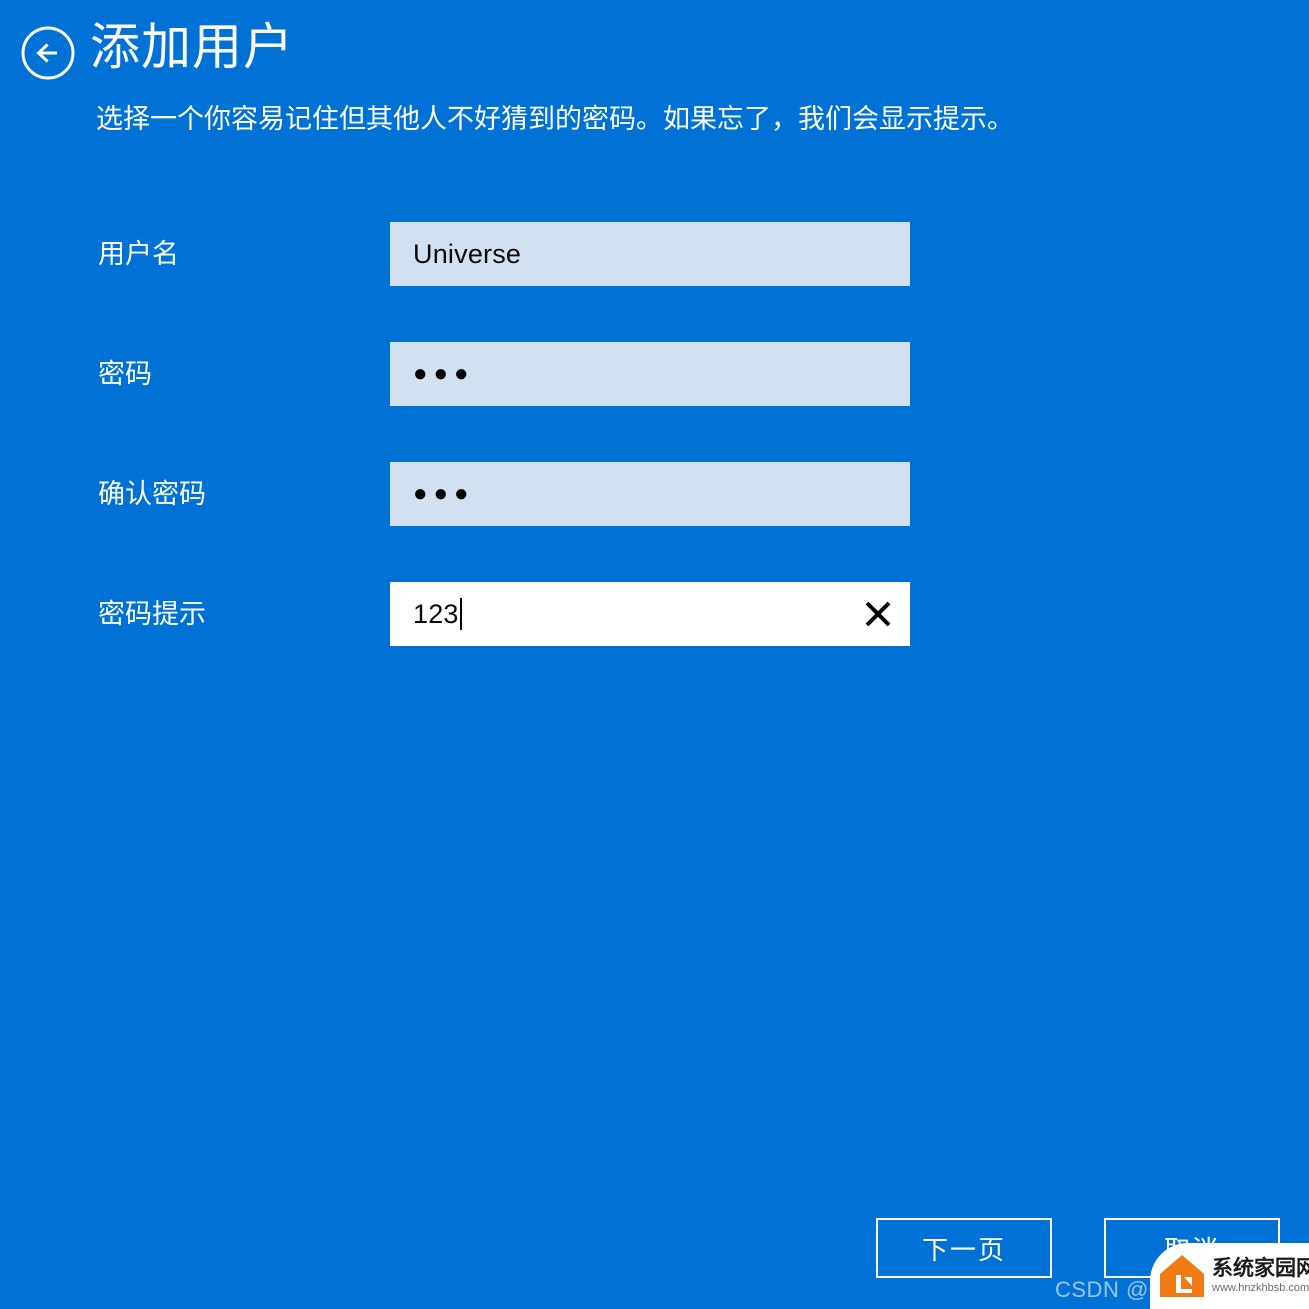 This screenshot has height=1309, width=1309. I want to click on clear-x-icon, so click(878, 614).